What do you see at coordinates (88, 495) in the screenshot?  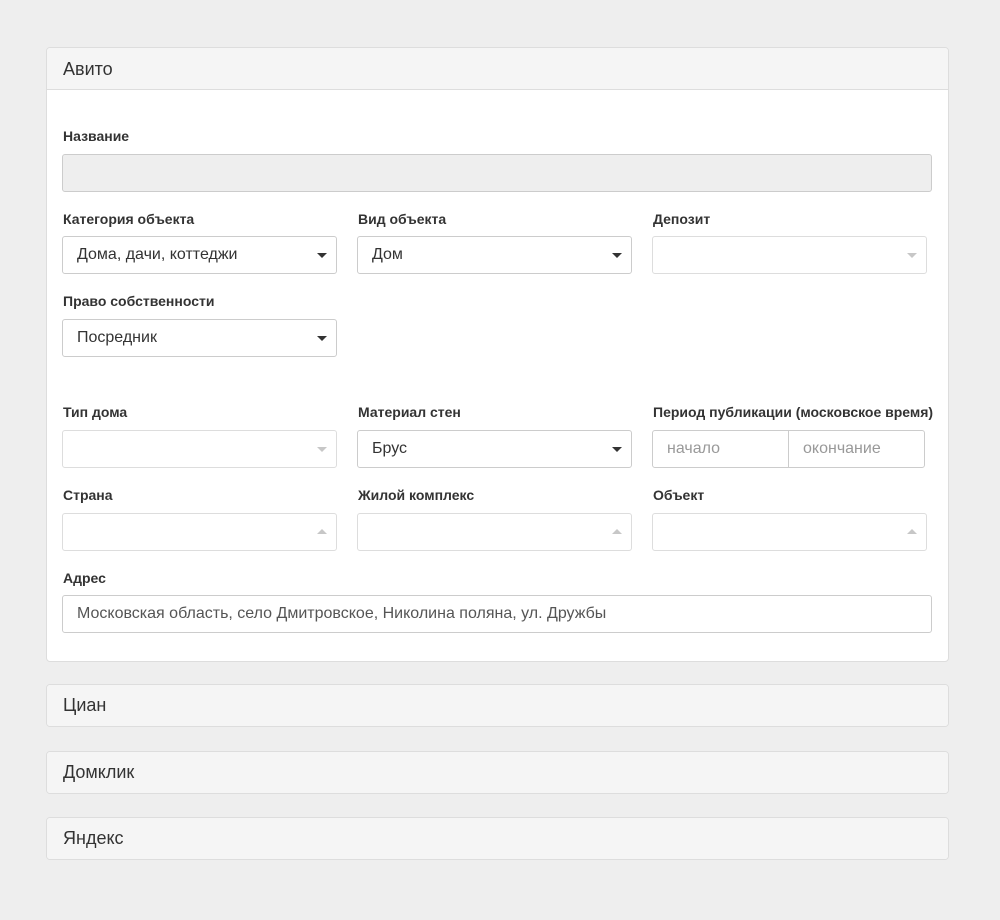 I see `country-label: Страна` at bounding box center [88, 495].